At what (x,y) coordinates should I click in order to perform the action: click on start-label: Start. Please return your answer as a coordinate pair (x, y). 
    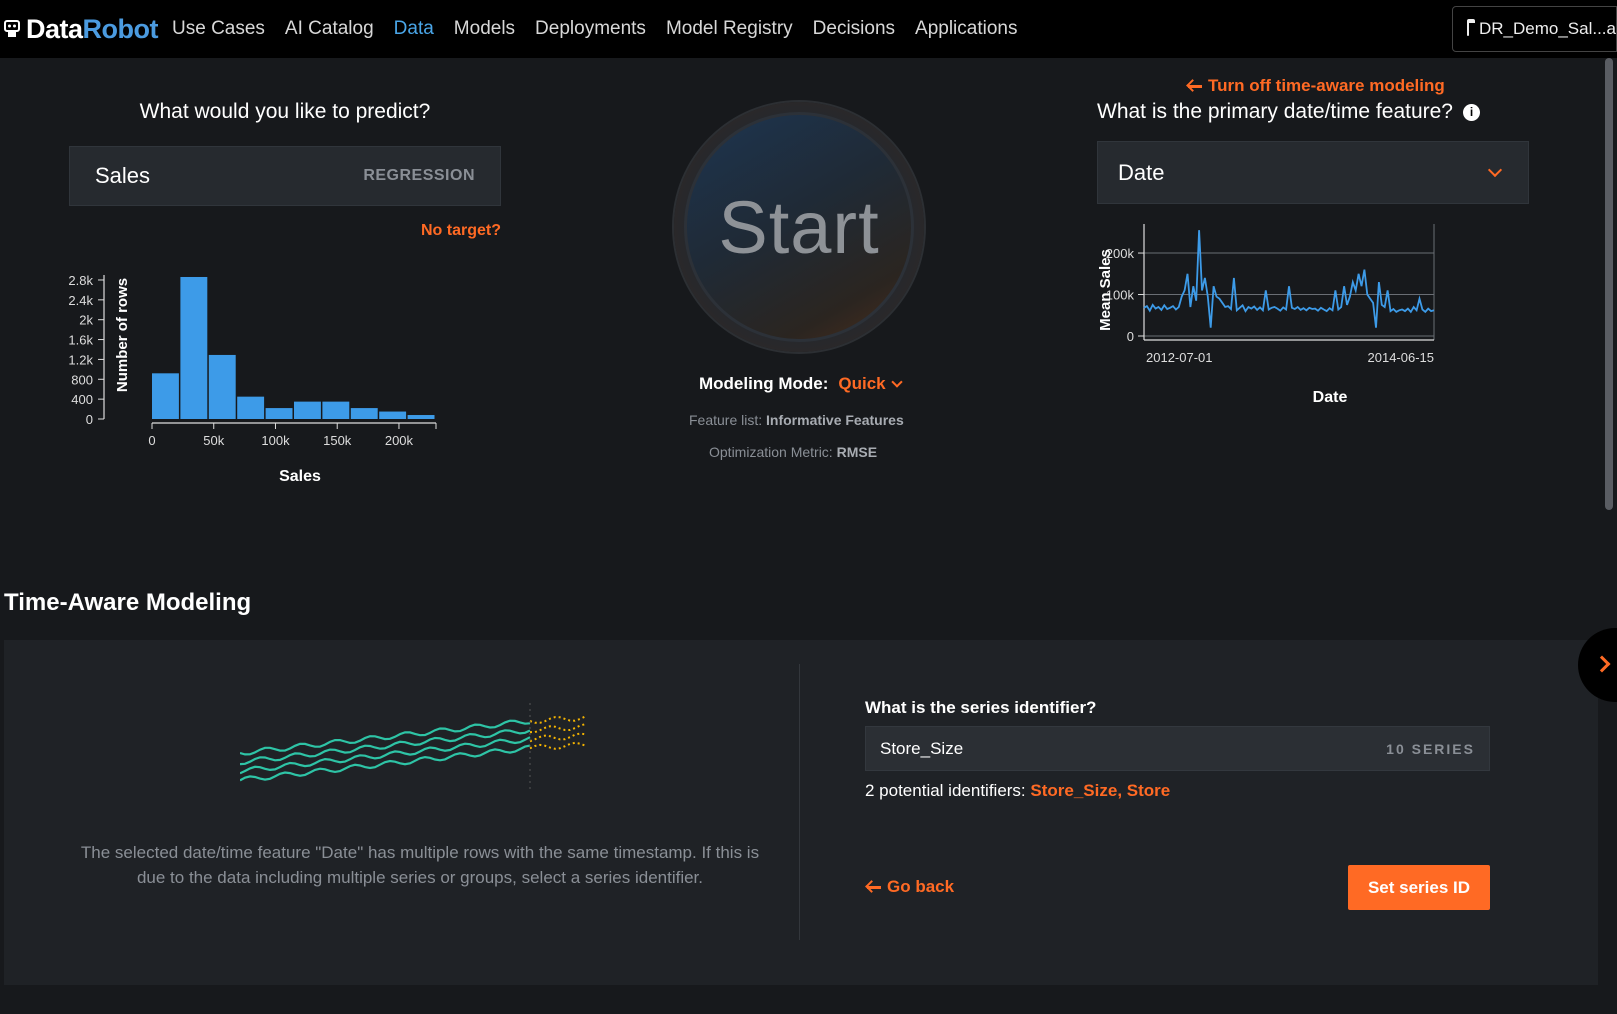
    Looking at the image, I should click on (799, 227).